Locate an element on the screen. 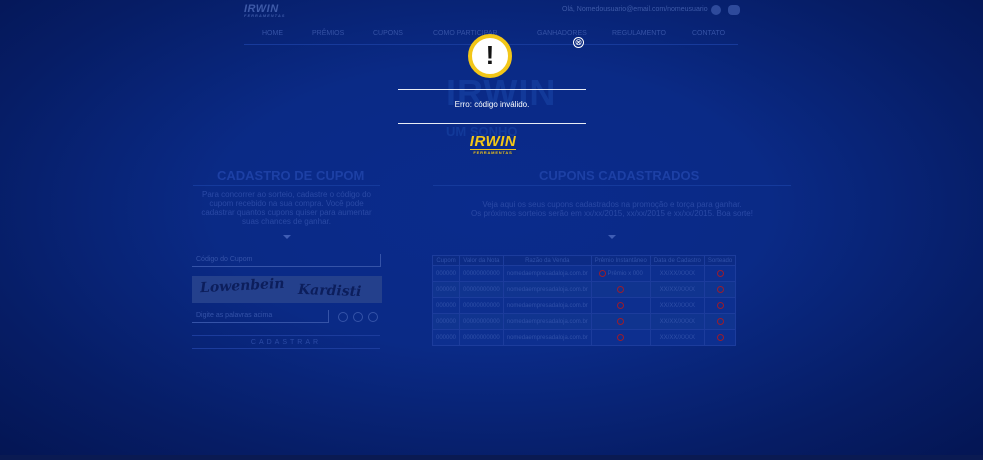 The height and width of the screenshot is (460, 983). header-logo-sub: FERRAMENTAS is located at coordinates (265, 15).